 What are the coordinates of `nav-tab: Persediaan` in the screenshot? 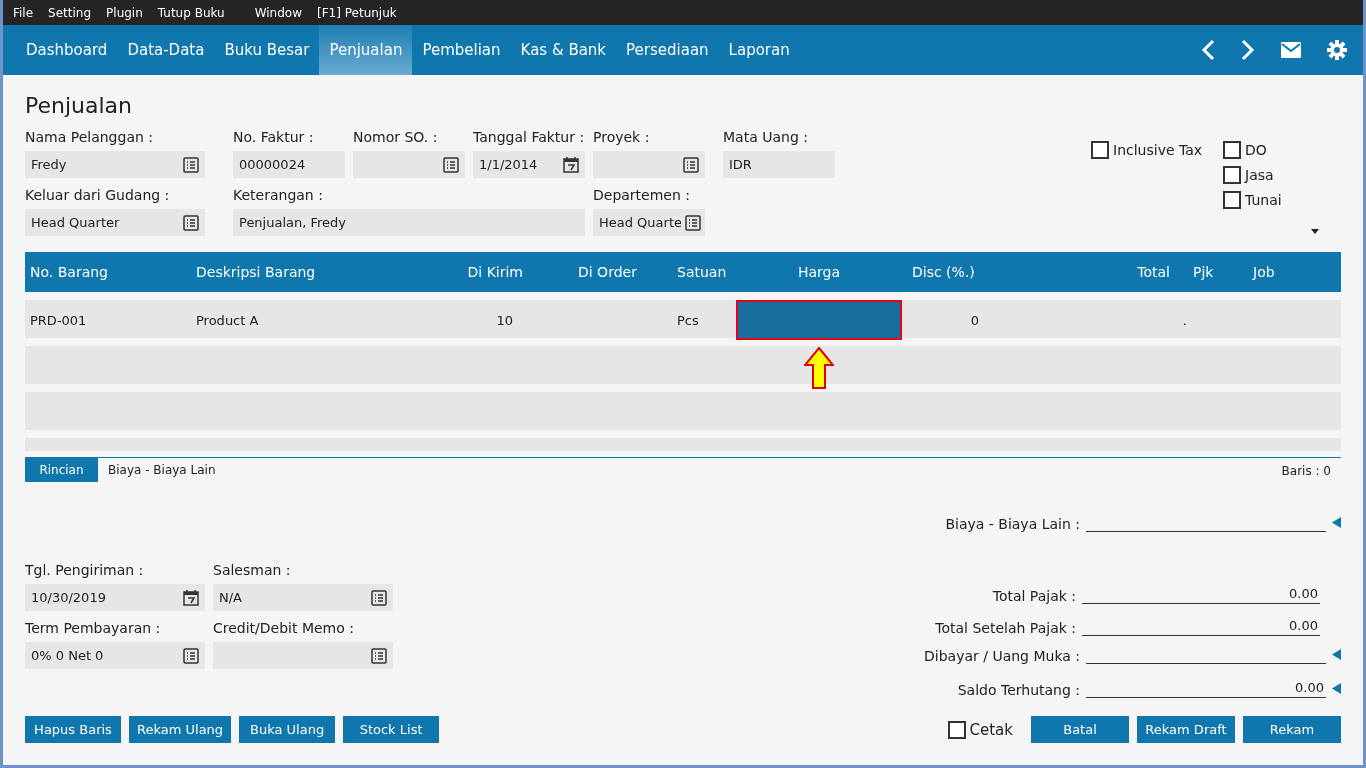 It's located at (667, 50).